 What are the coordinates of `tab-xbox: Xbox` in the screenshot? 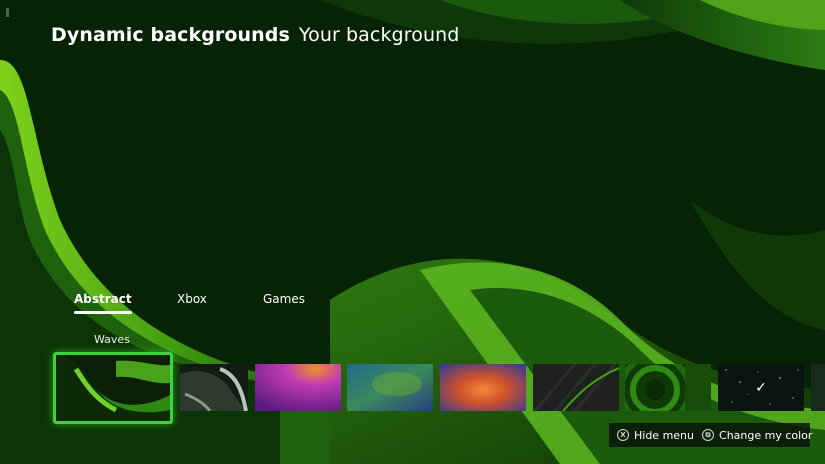 It's located at (192, 299).